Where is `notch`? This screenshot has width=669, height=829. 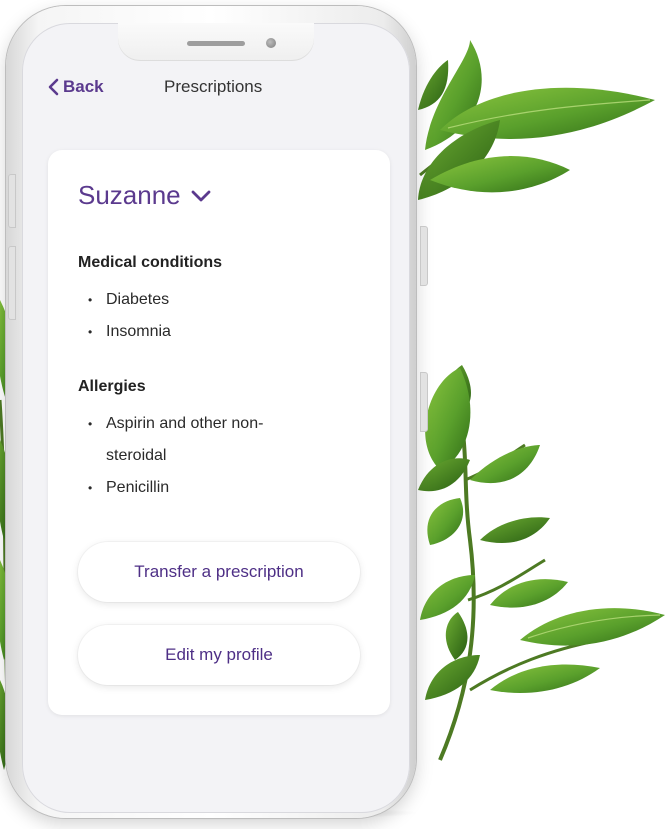
notch is located at coordinates (216, 42).